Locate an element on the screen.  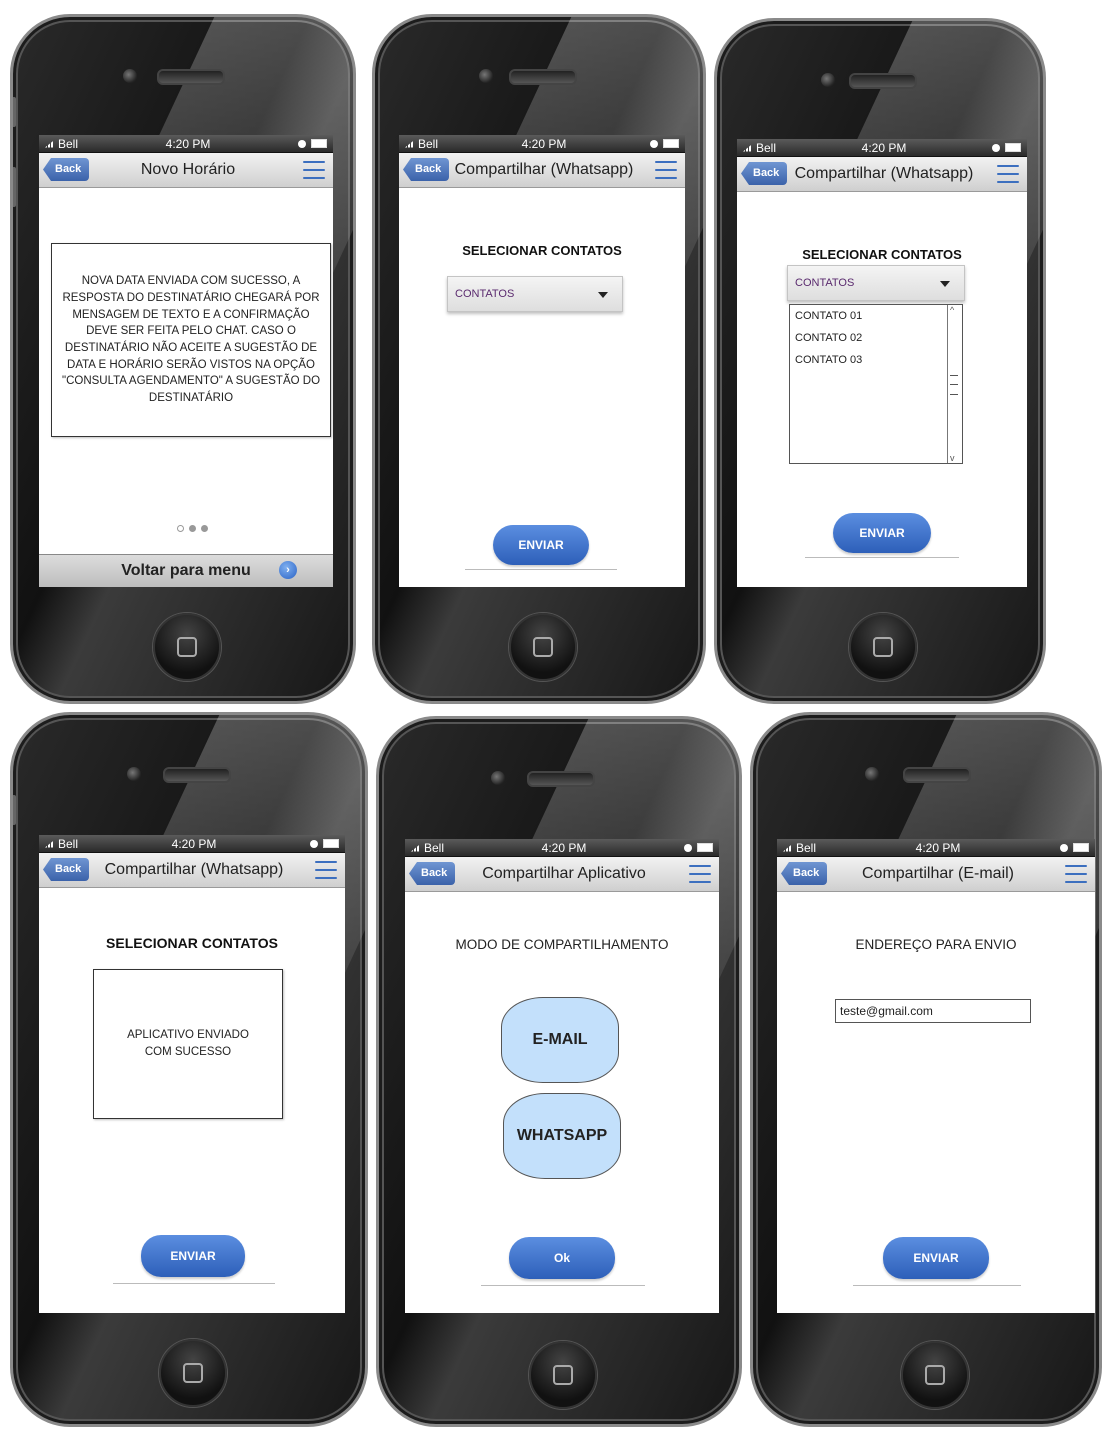
whatsapp-option-button: WHATSAPP is located at coordinates (562, 1136).